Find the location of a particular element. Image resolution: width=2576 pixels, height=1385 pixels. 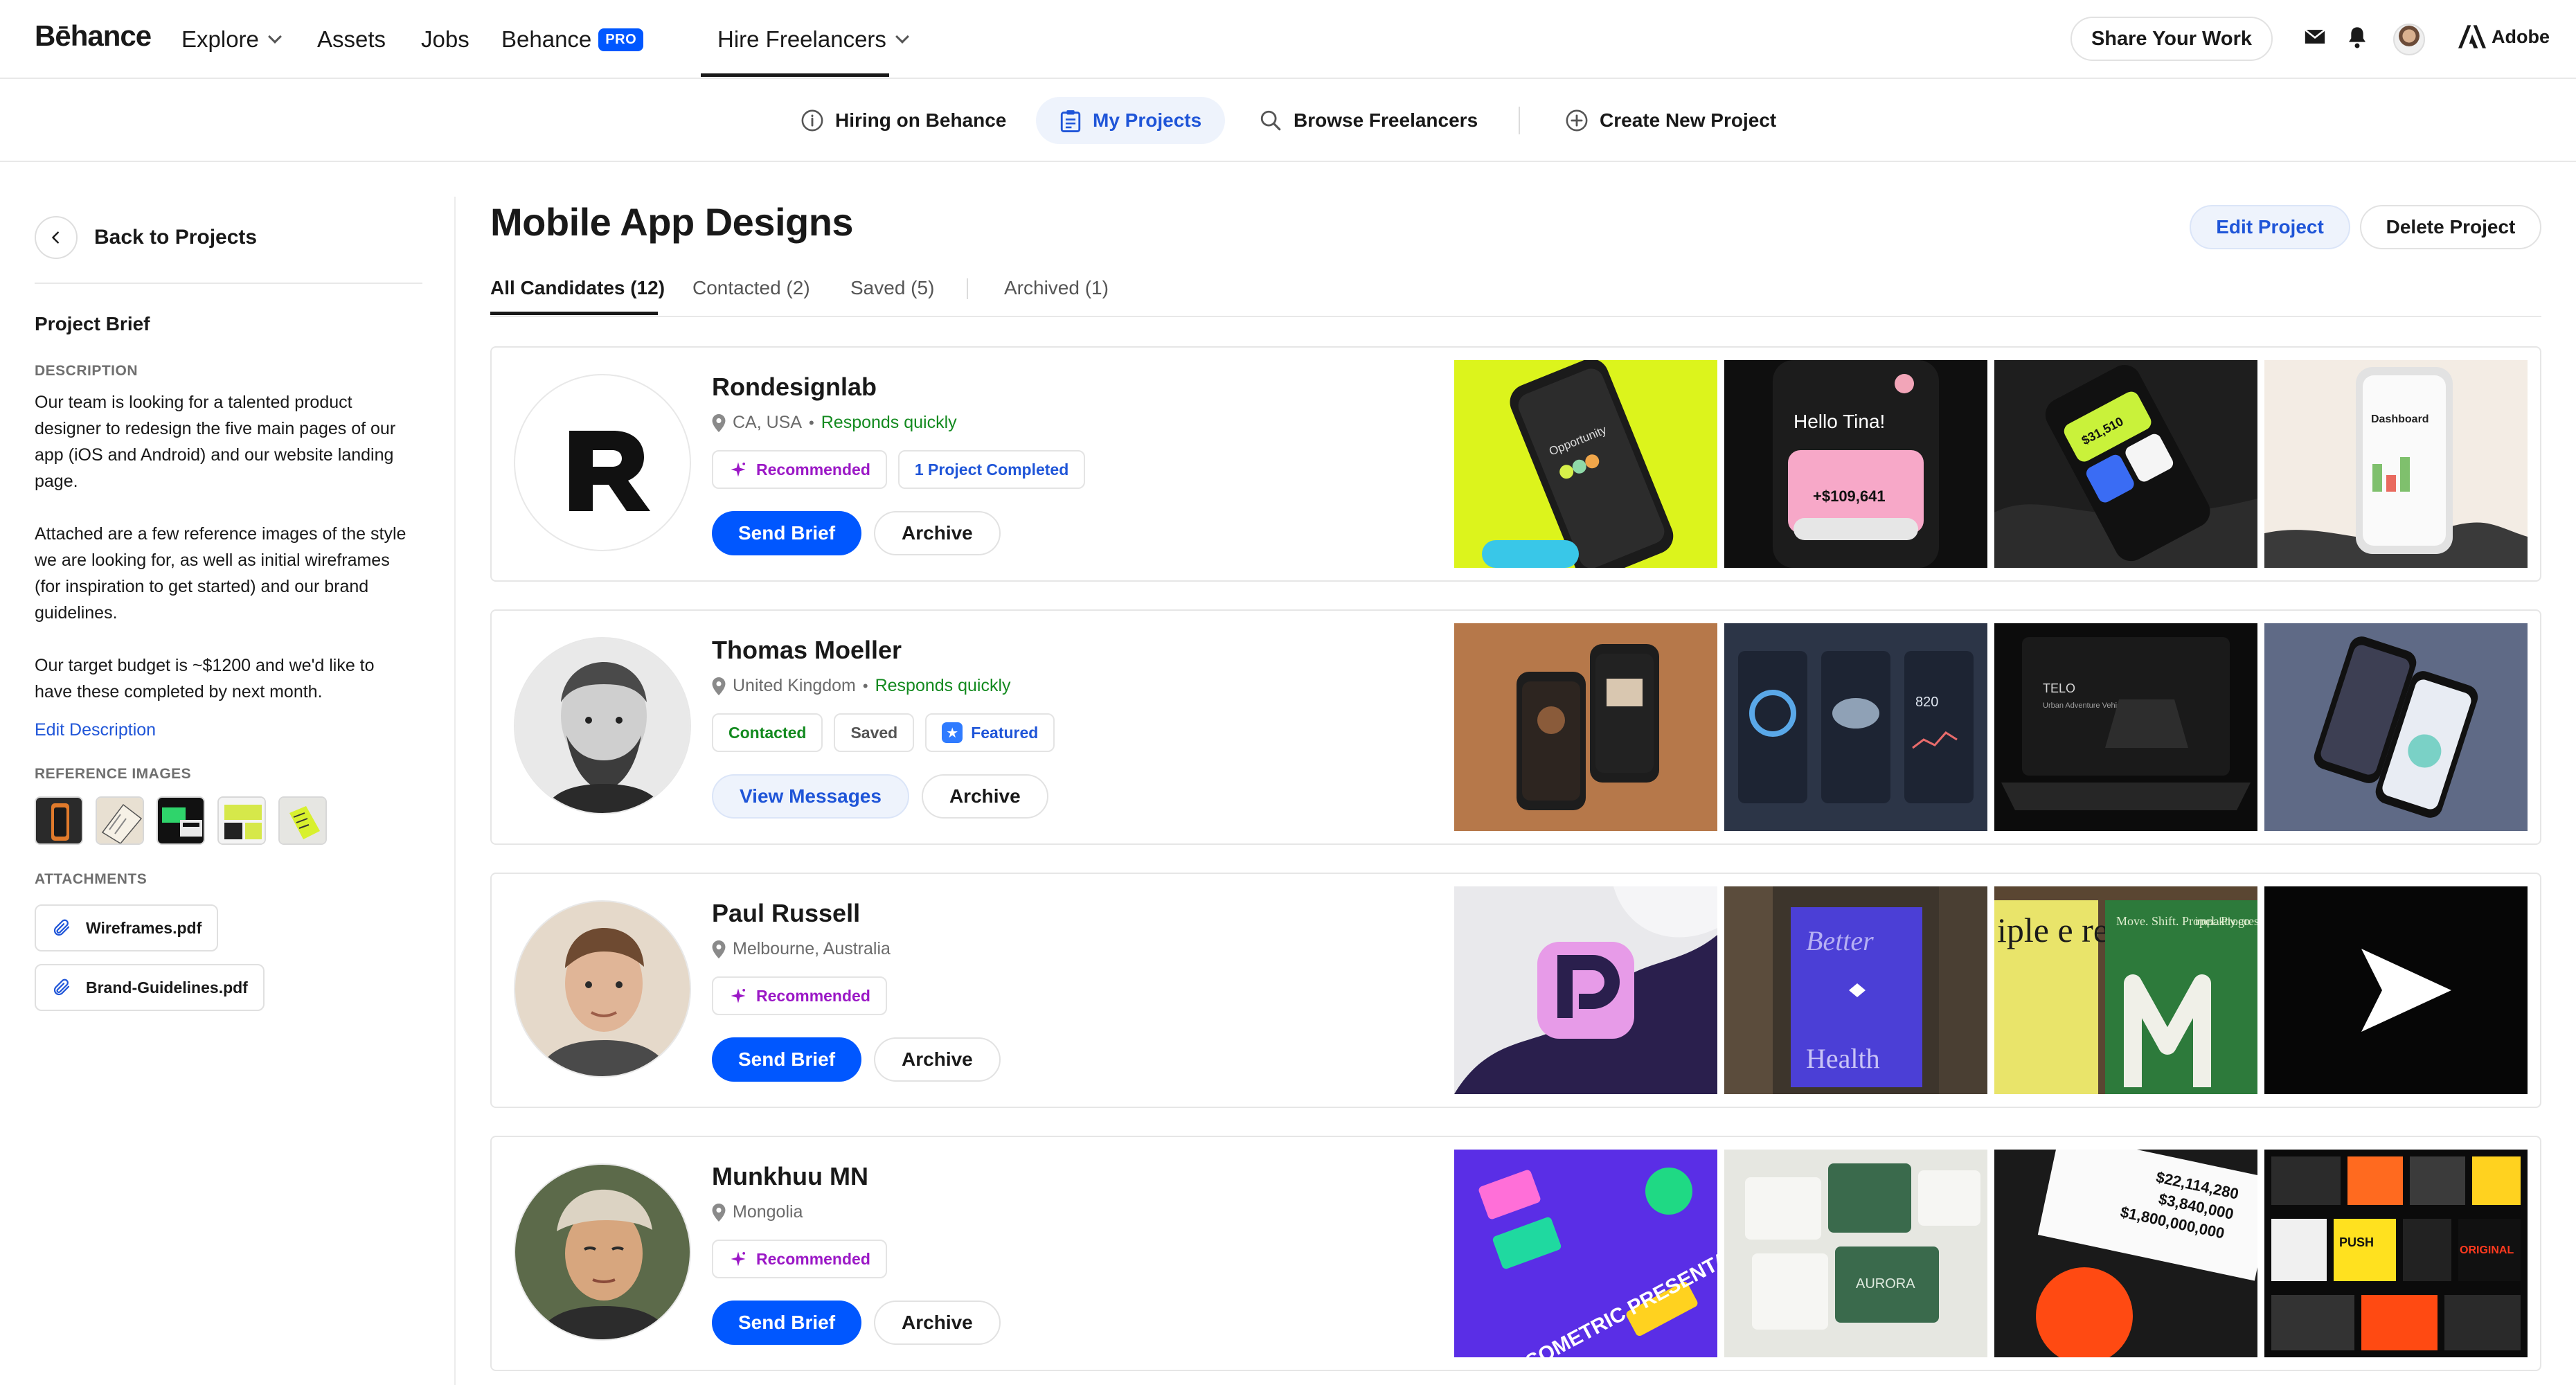

notification-bell-icon is located at coordinates (2357, 39).